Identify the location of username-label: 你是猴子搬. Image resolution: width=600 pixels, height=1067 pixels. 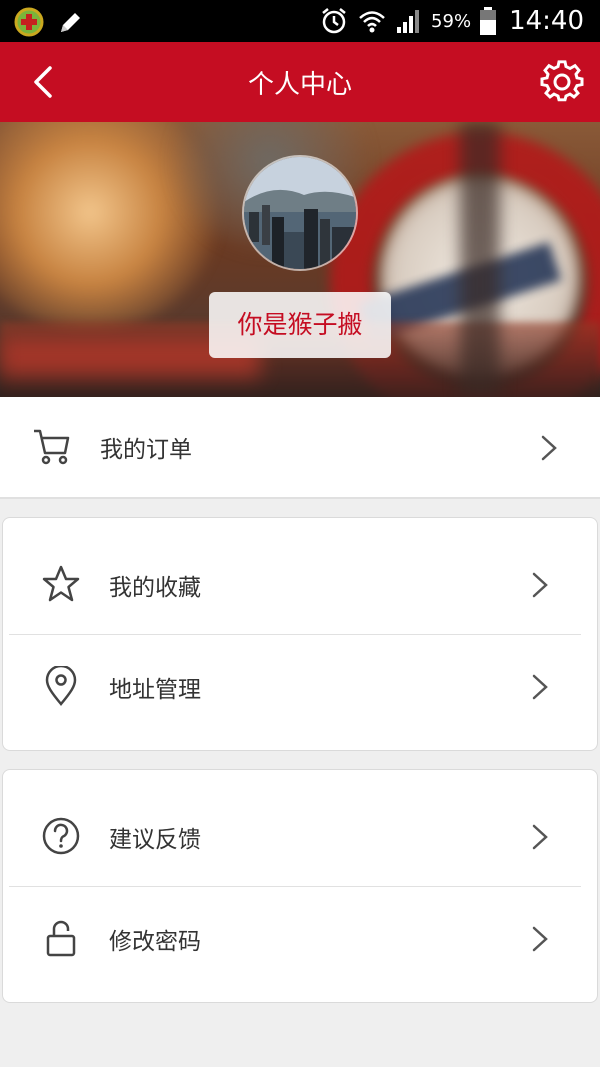
(300, 325).